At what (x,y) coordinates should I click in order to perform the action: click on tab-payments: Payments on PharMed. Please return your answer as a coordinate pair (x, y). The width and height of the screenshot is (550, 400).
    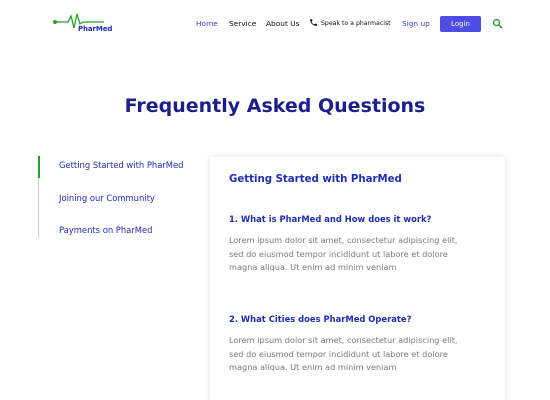
    Looking at the image, I should click on (105, 230).